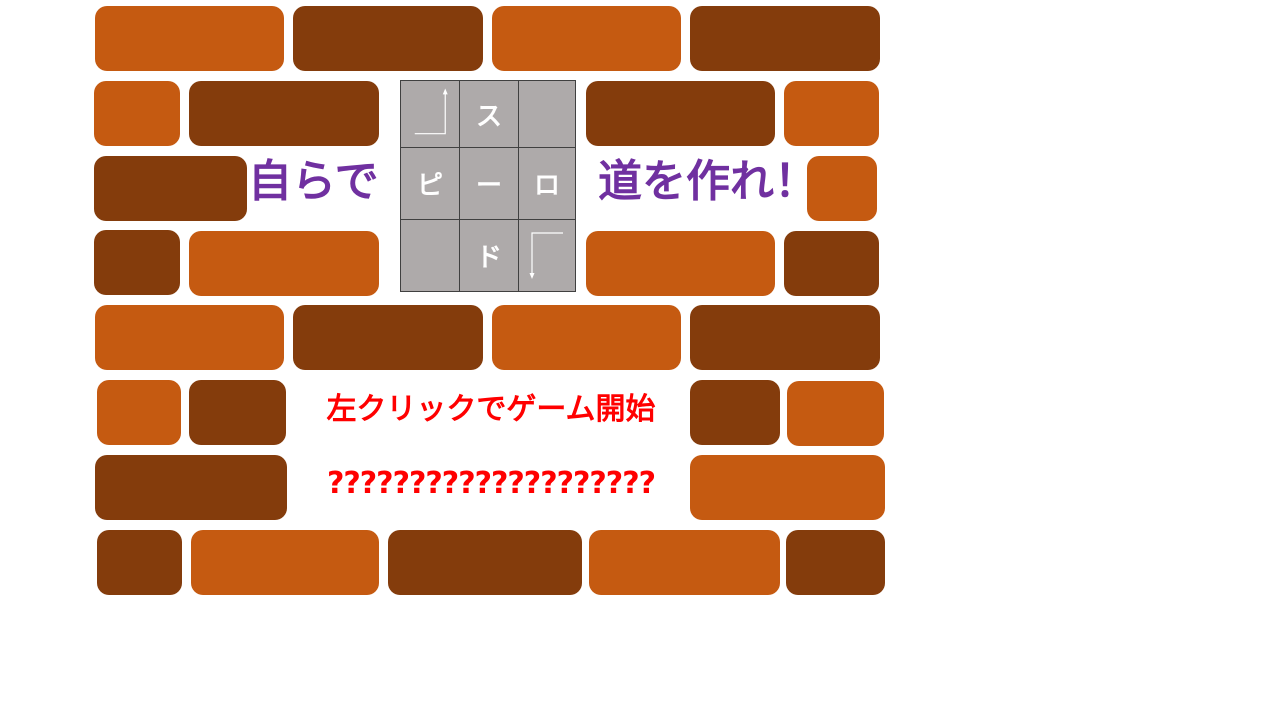  I want to click on garbled-text: ????????????????????, so click(491, 483).